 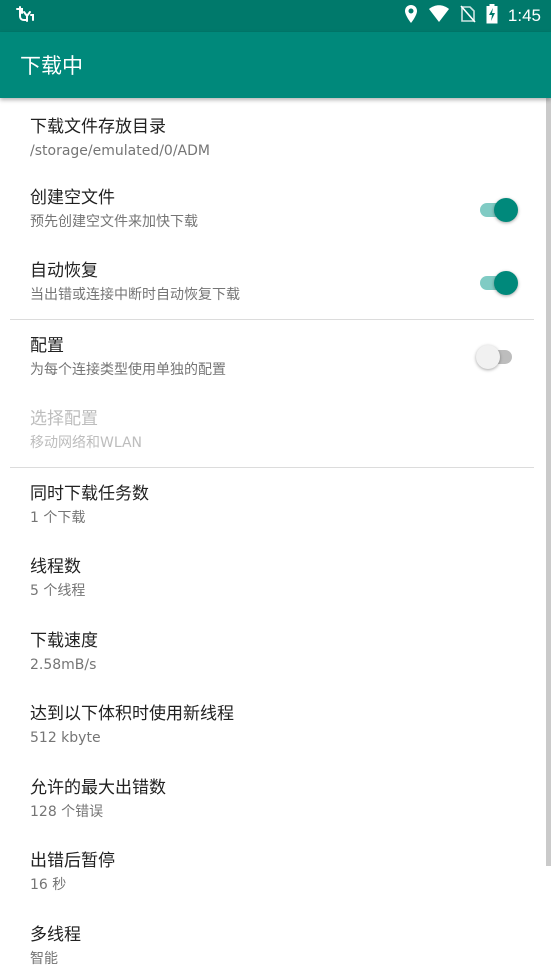 I want to click on pref-summary: 128 个错误, so click(x=67, y=811).